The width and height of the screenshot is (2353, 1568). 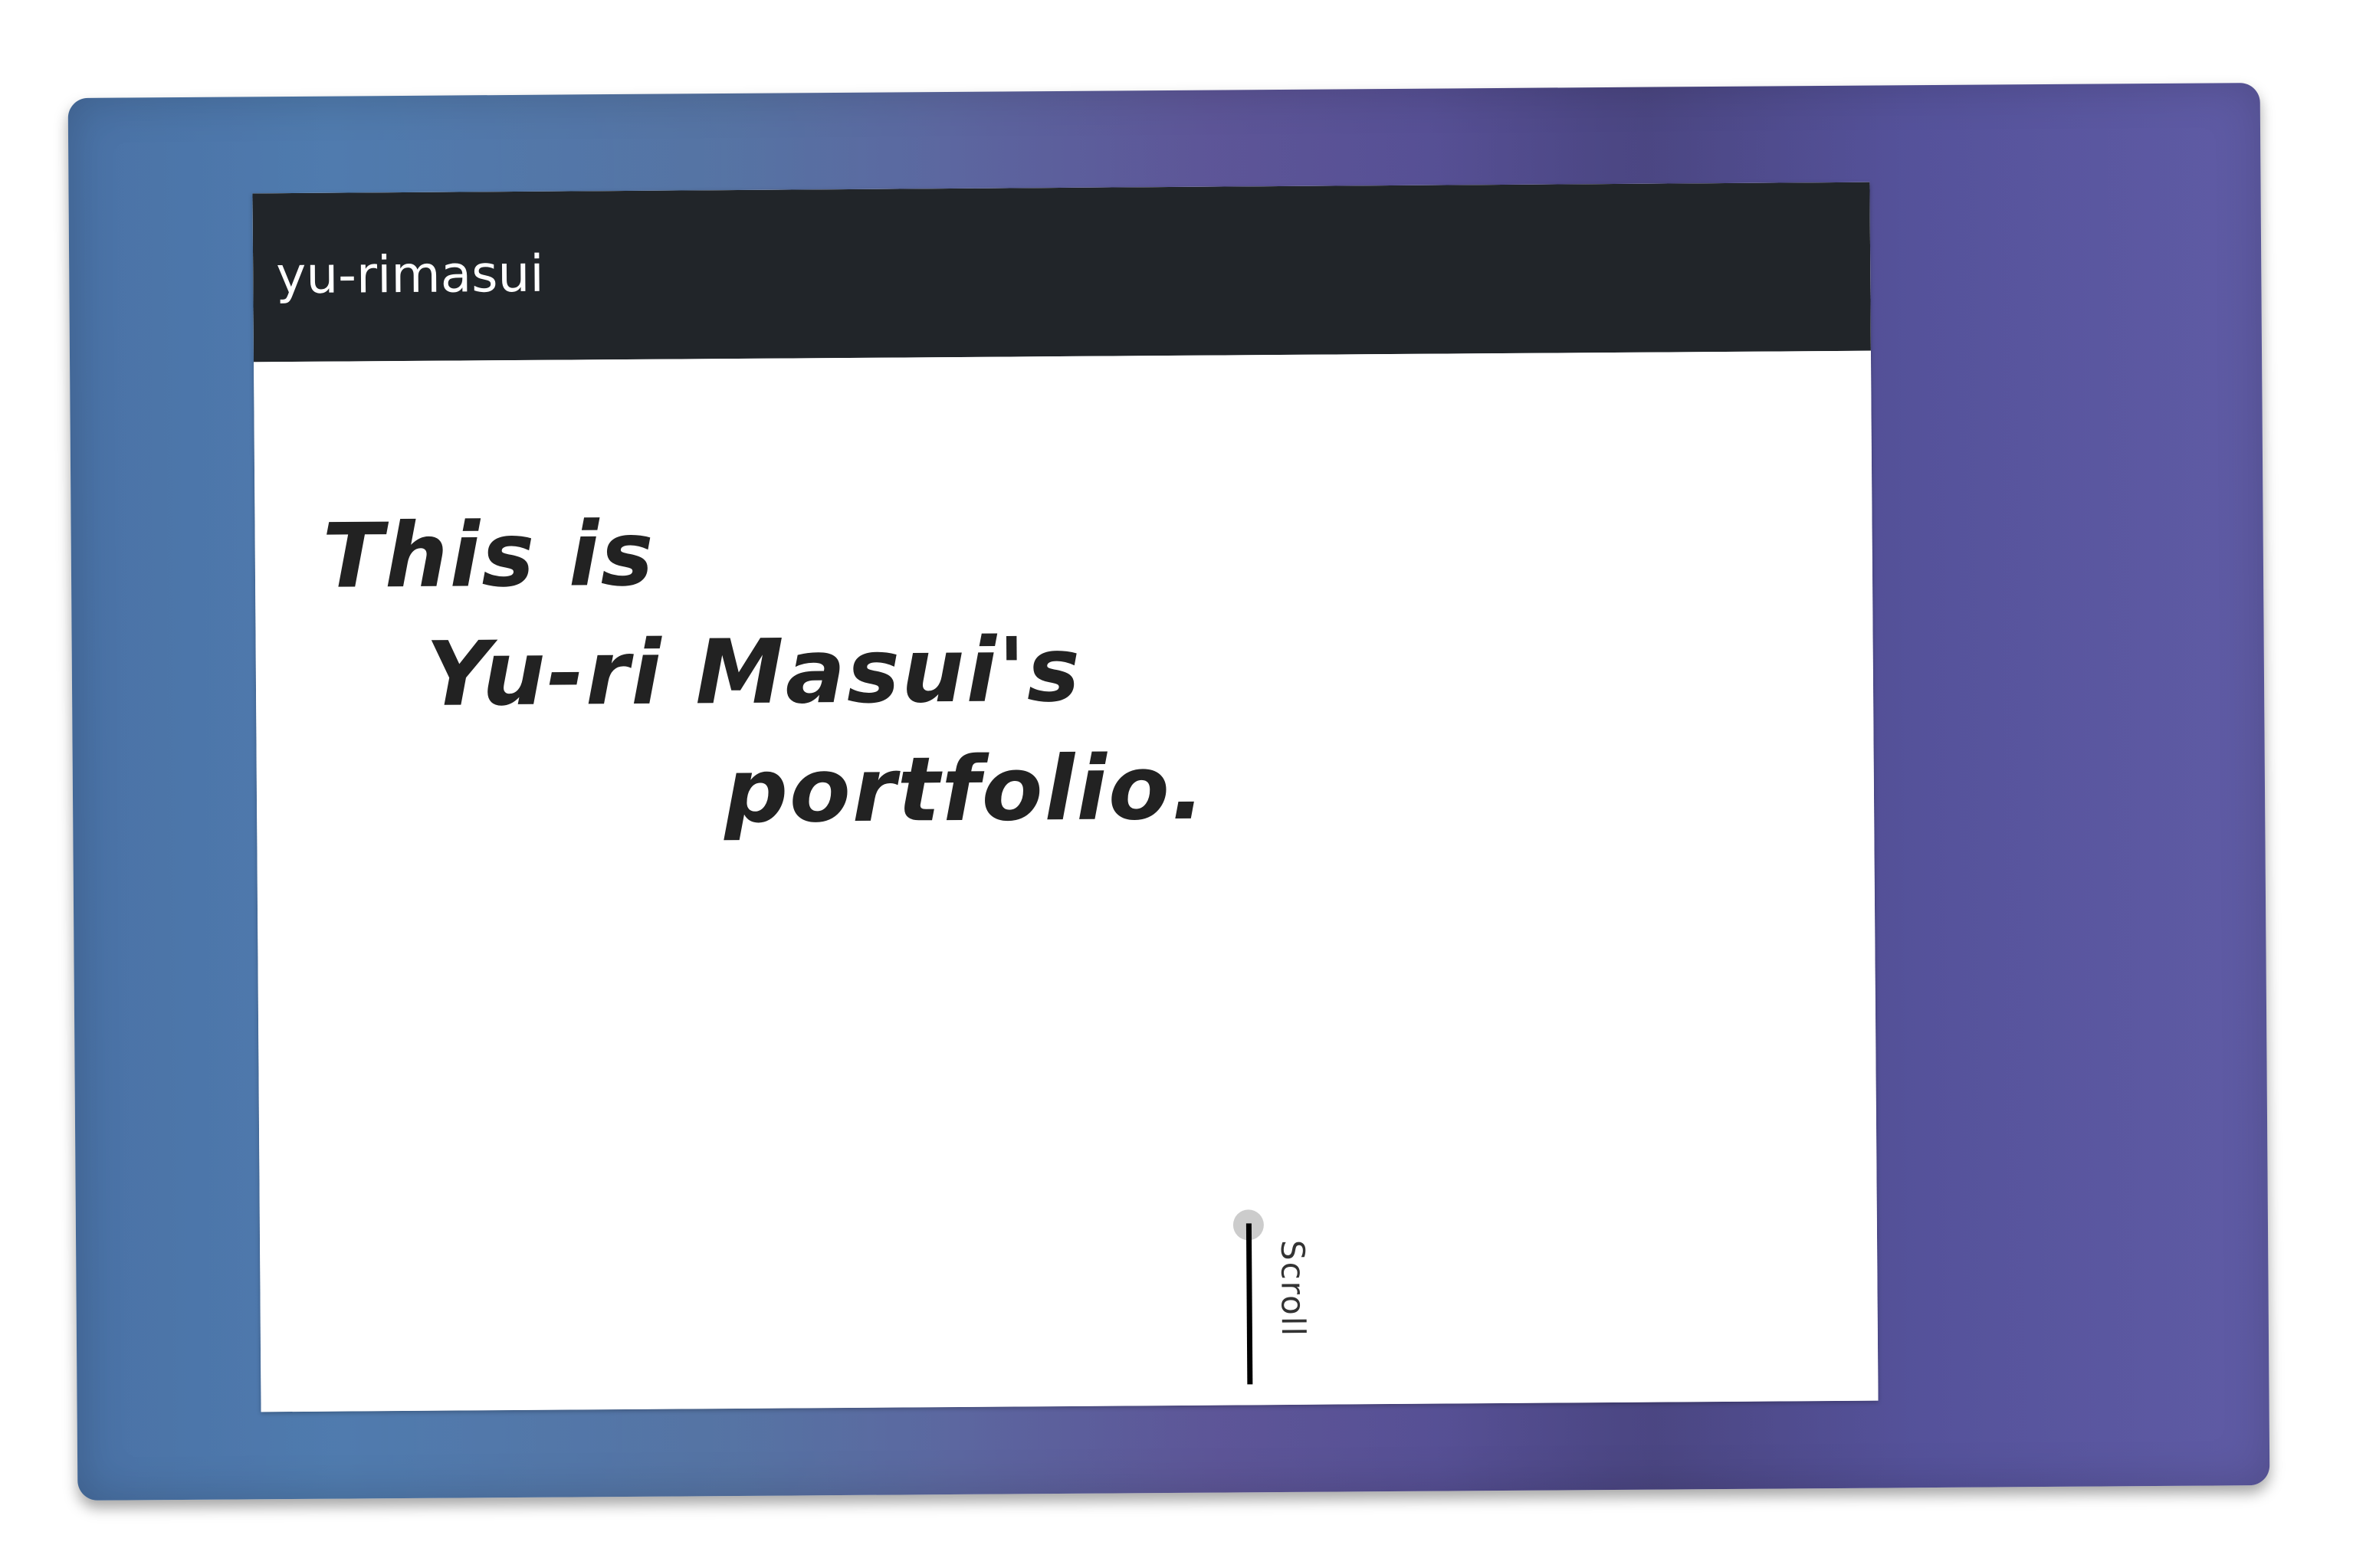 What do you see at coordinates (488, 555) in the screenshot?
I see `headline-line-1: This is` at bounding box center [488, 555].